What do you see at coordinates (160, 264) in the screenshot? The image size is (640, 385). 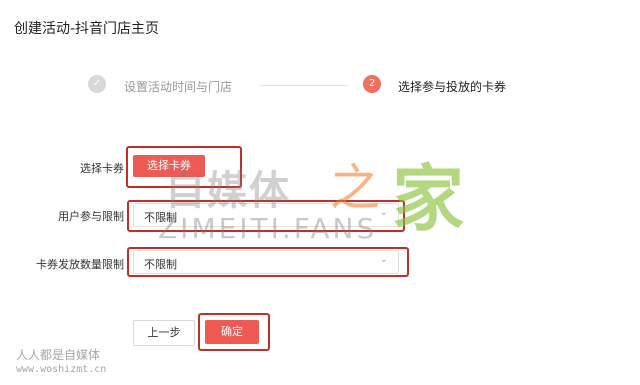 I see `issue-limit-value: 不限制` at bounding box center [160, 264].